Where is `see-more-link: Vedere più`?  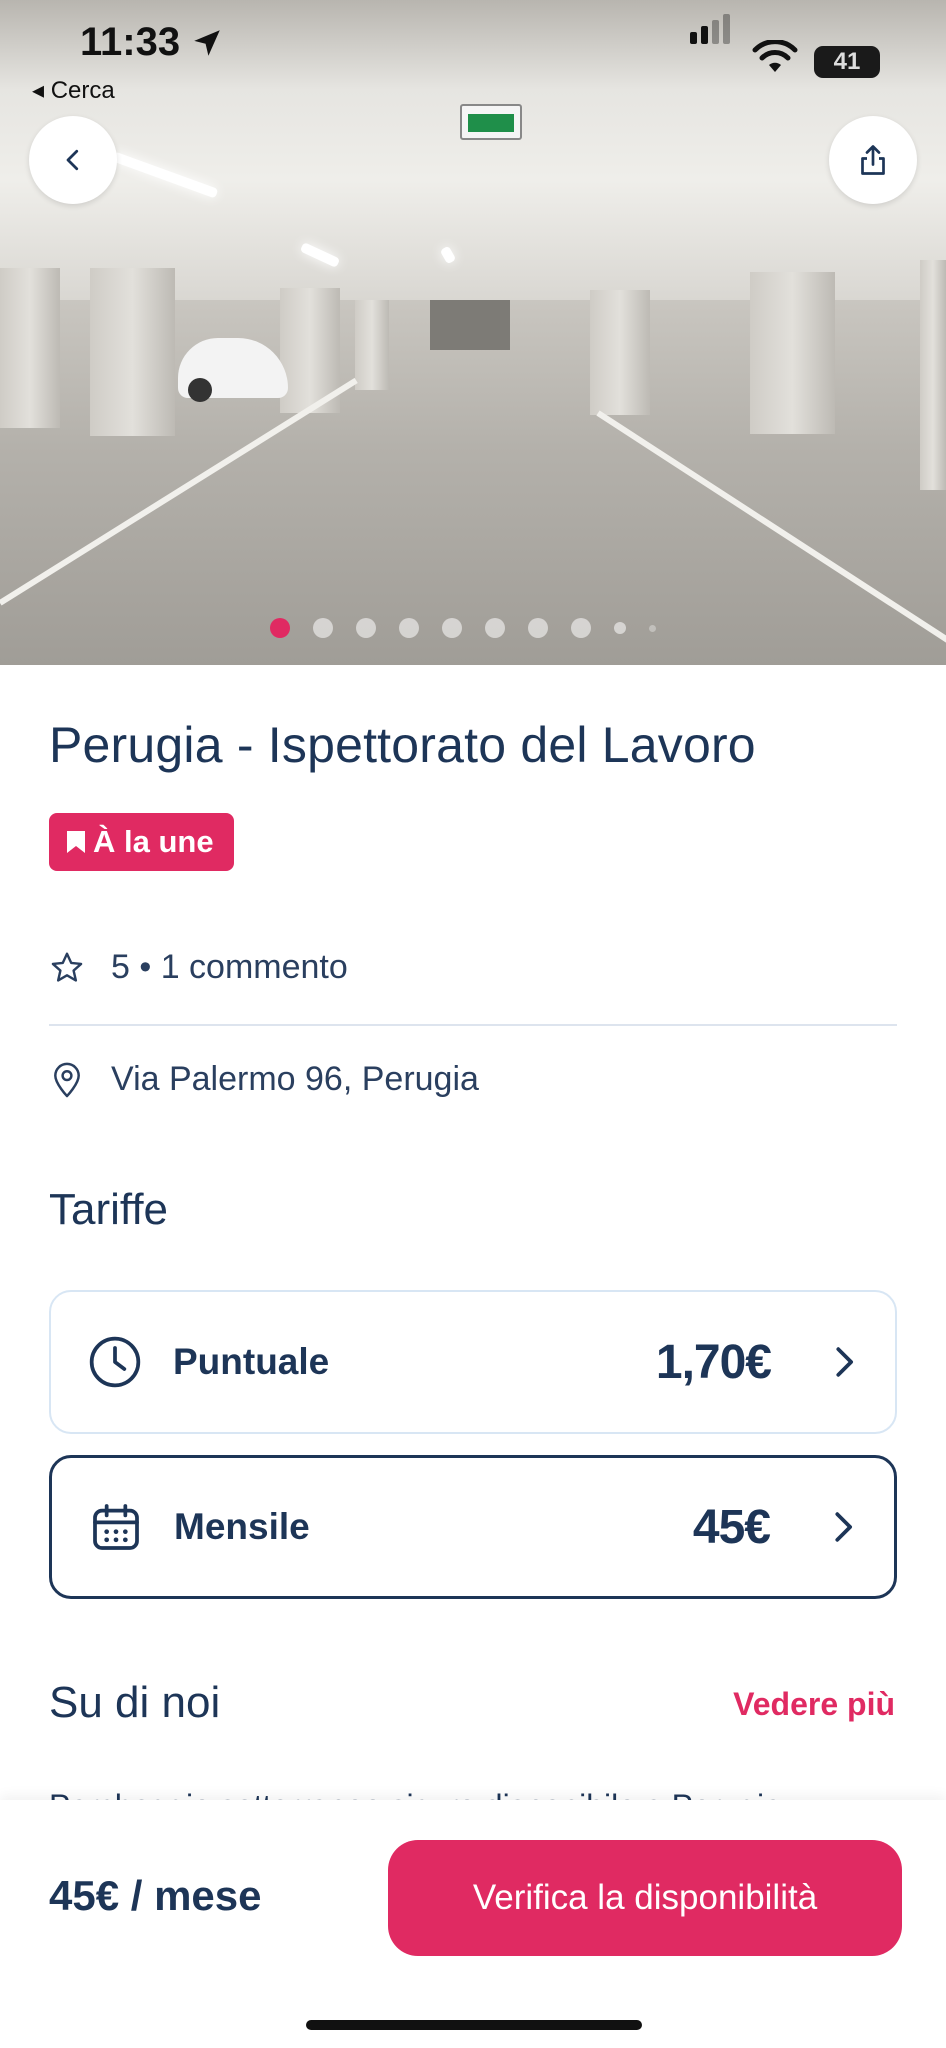 see-more-link: Vedere più is located at coordinates (814, 1704).